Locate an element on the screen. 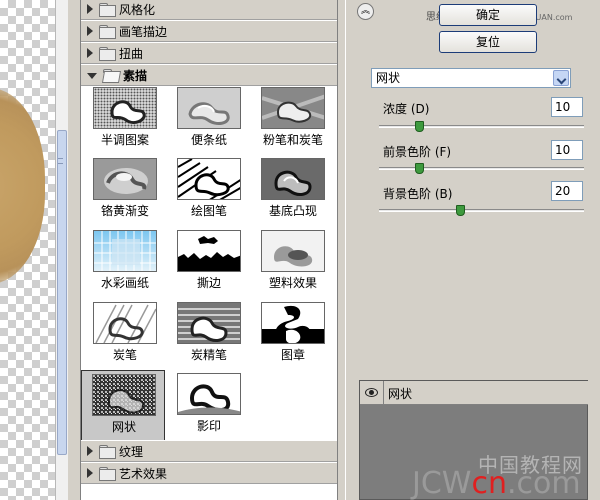 This screenshot has width=600, height=500. density-slider-knob is located at coordinates (419, 126).